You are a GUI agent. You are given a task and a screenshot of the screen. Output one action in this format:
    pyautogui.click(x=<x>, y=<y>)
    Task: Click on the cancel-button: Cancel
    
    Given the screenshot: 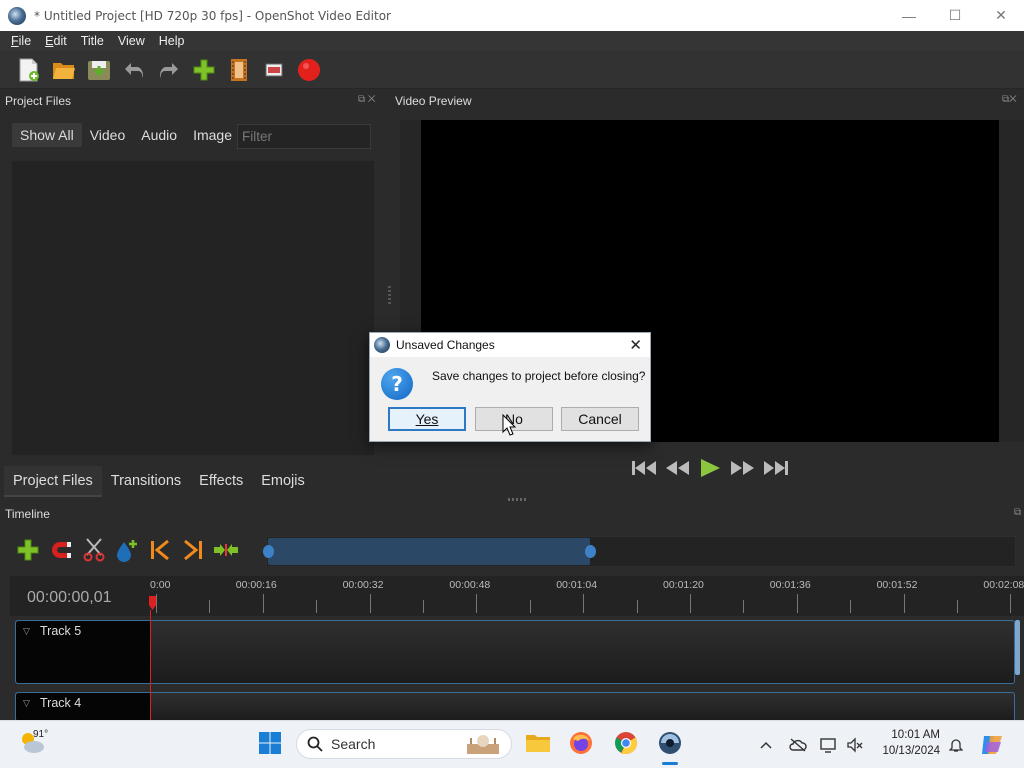 What is the action you would take?
    pyautogui.click(x=600, y=419)
    